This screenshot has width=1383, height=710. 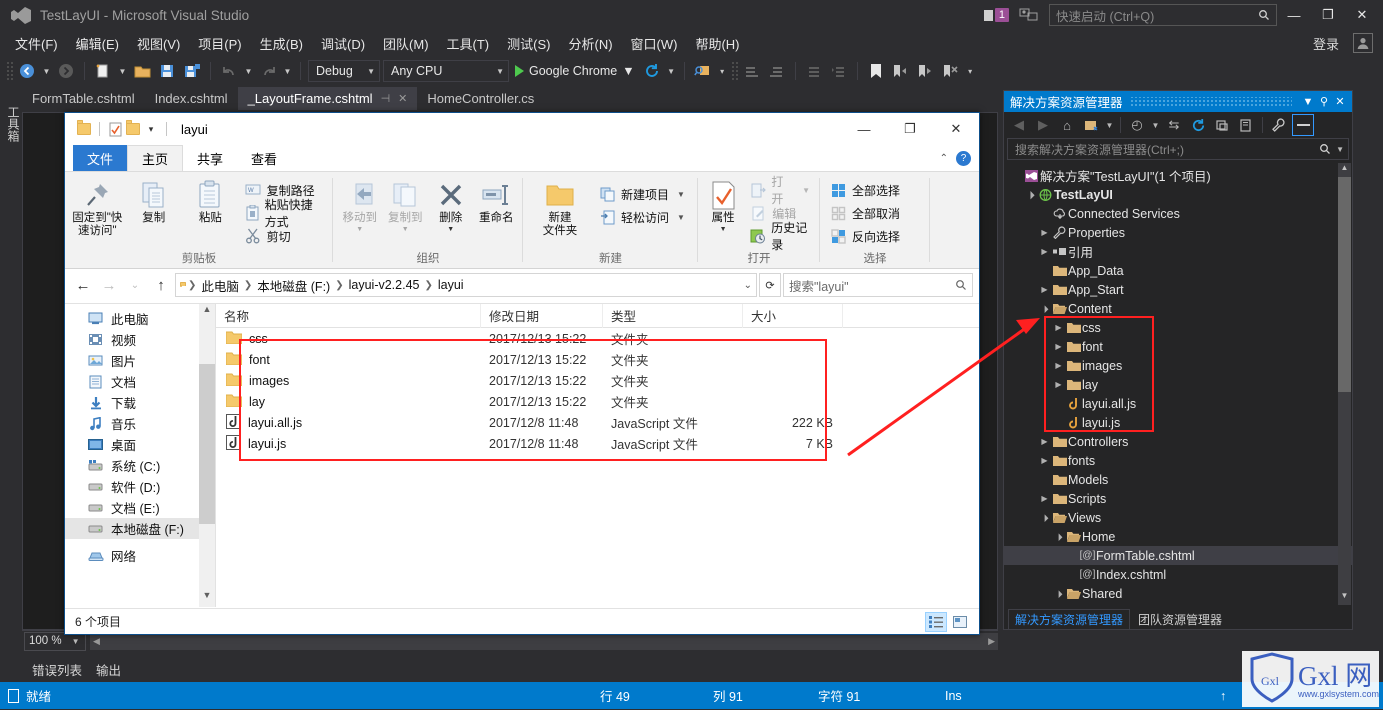 What do you see at coordinates (100, 158) in the screenshot?
I see `ribbon-tab-file: 文件` at bounding box center [100, 158].